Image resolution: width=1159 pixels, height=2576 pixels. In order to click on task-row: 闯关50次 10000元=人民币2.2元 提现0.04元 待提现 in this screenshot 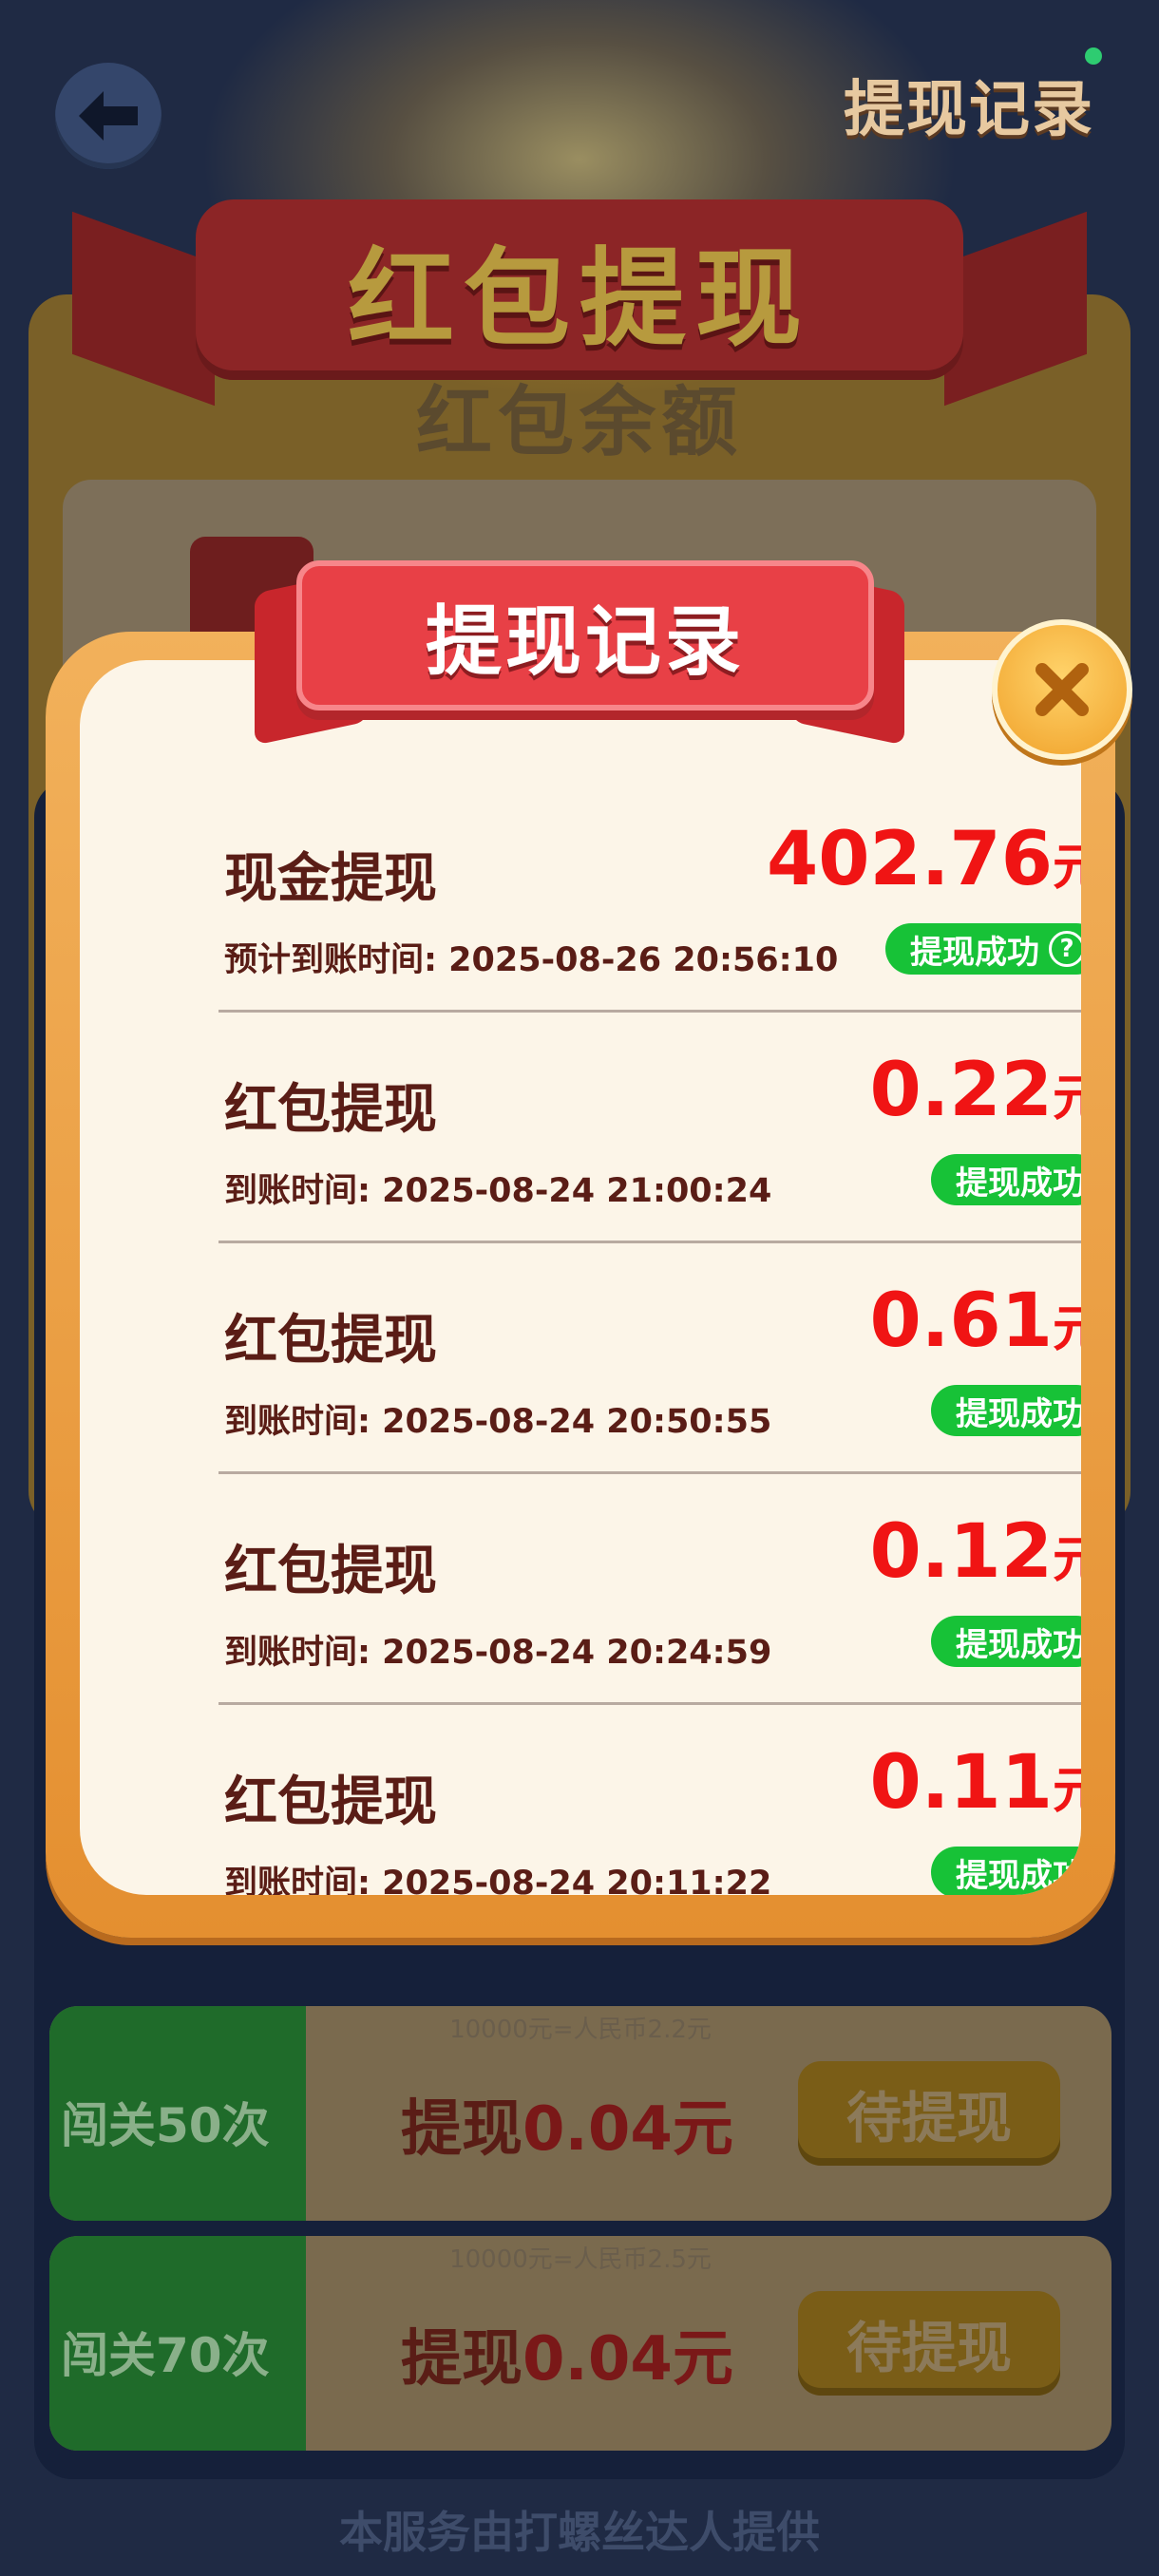, I will do `click(580, 2113)`.